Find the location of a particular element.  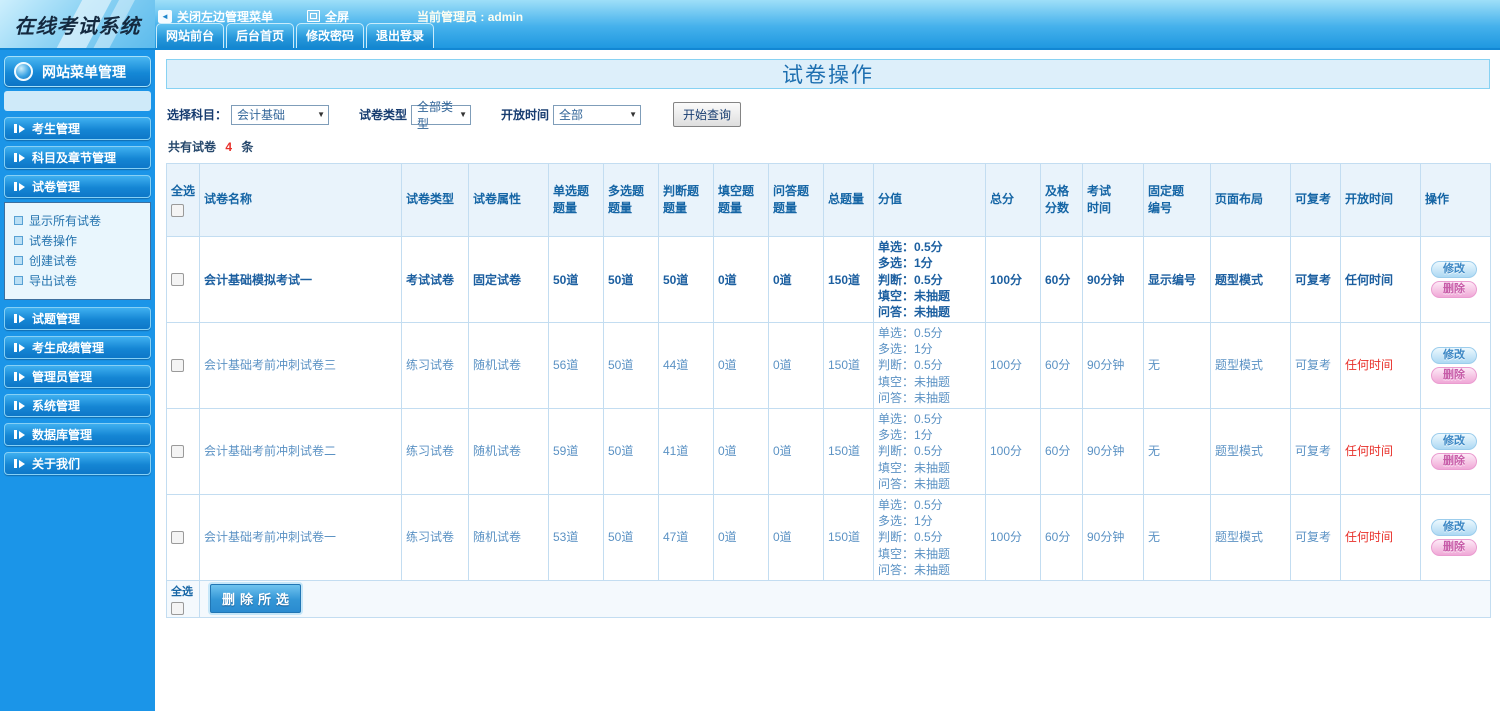

submenu-item-paper-operations: 试卷操作 is located at coordinates (77, 240).